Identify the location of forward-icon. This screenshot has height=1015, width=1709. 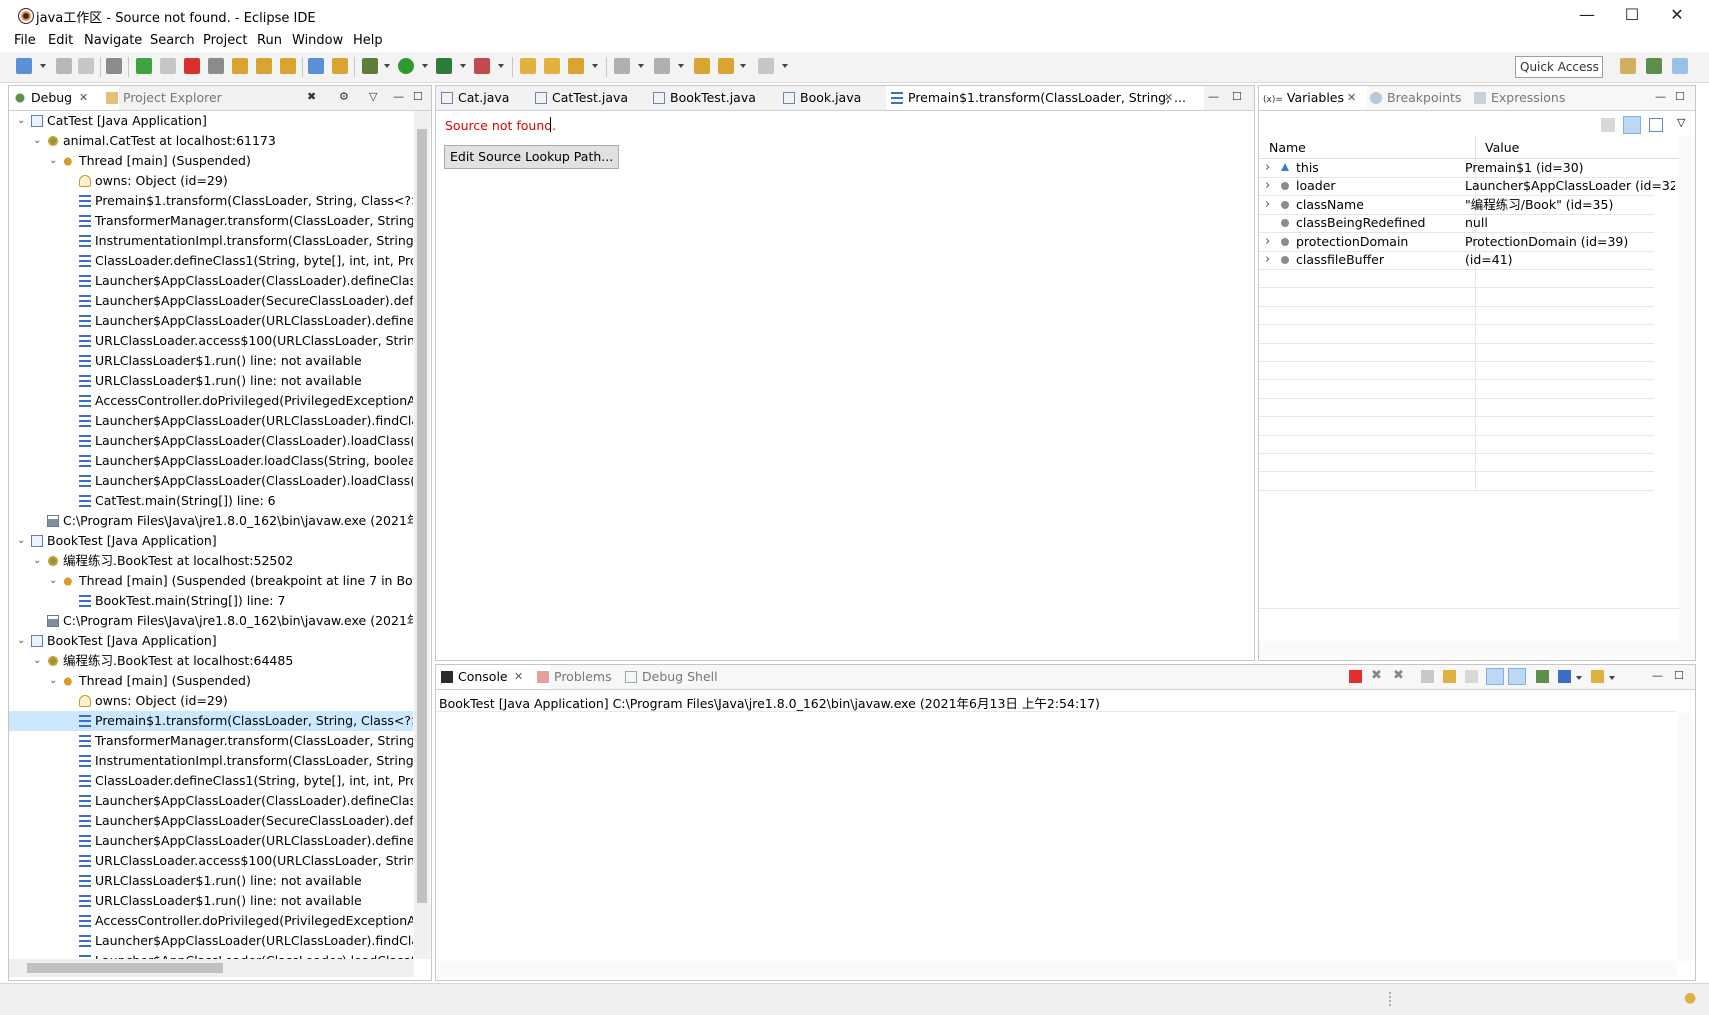
(766, 66).